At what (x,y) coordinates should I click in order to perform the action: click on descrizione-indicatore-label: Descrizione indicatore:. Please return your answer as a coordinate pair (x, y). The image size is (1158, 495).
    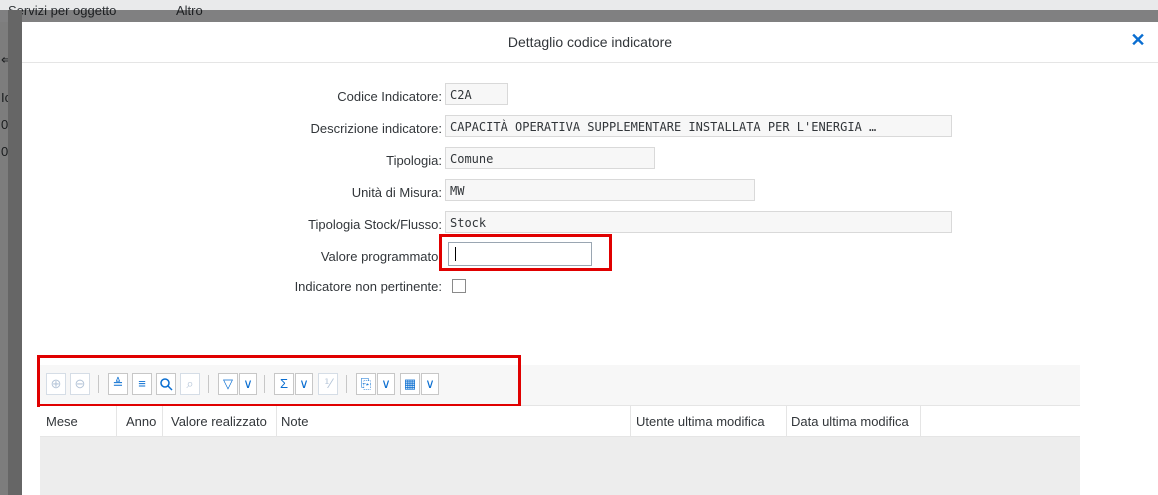
    Looking at the image, I should click on (376, 128).